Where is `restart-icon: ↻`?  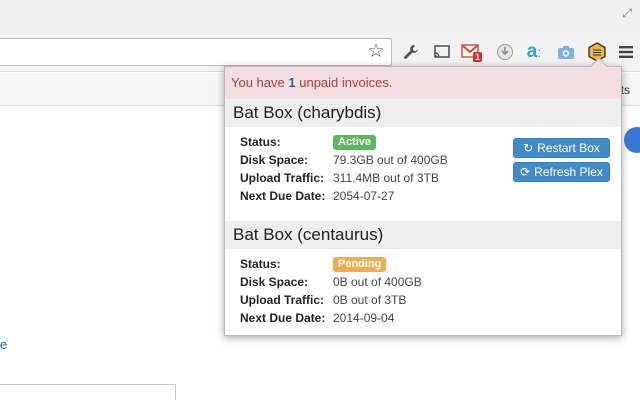
restart-icon: ↻ is located at coordinates (528, 148).